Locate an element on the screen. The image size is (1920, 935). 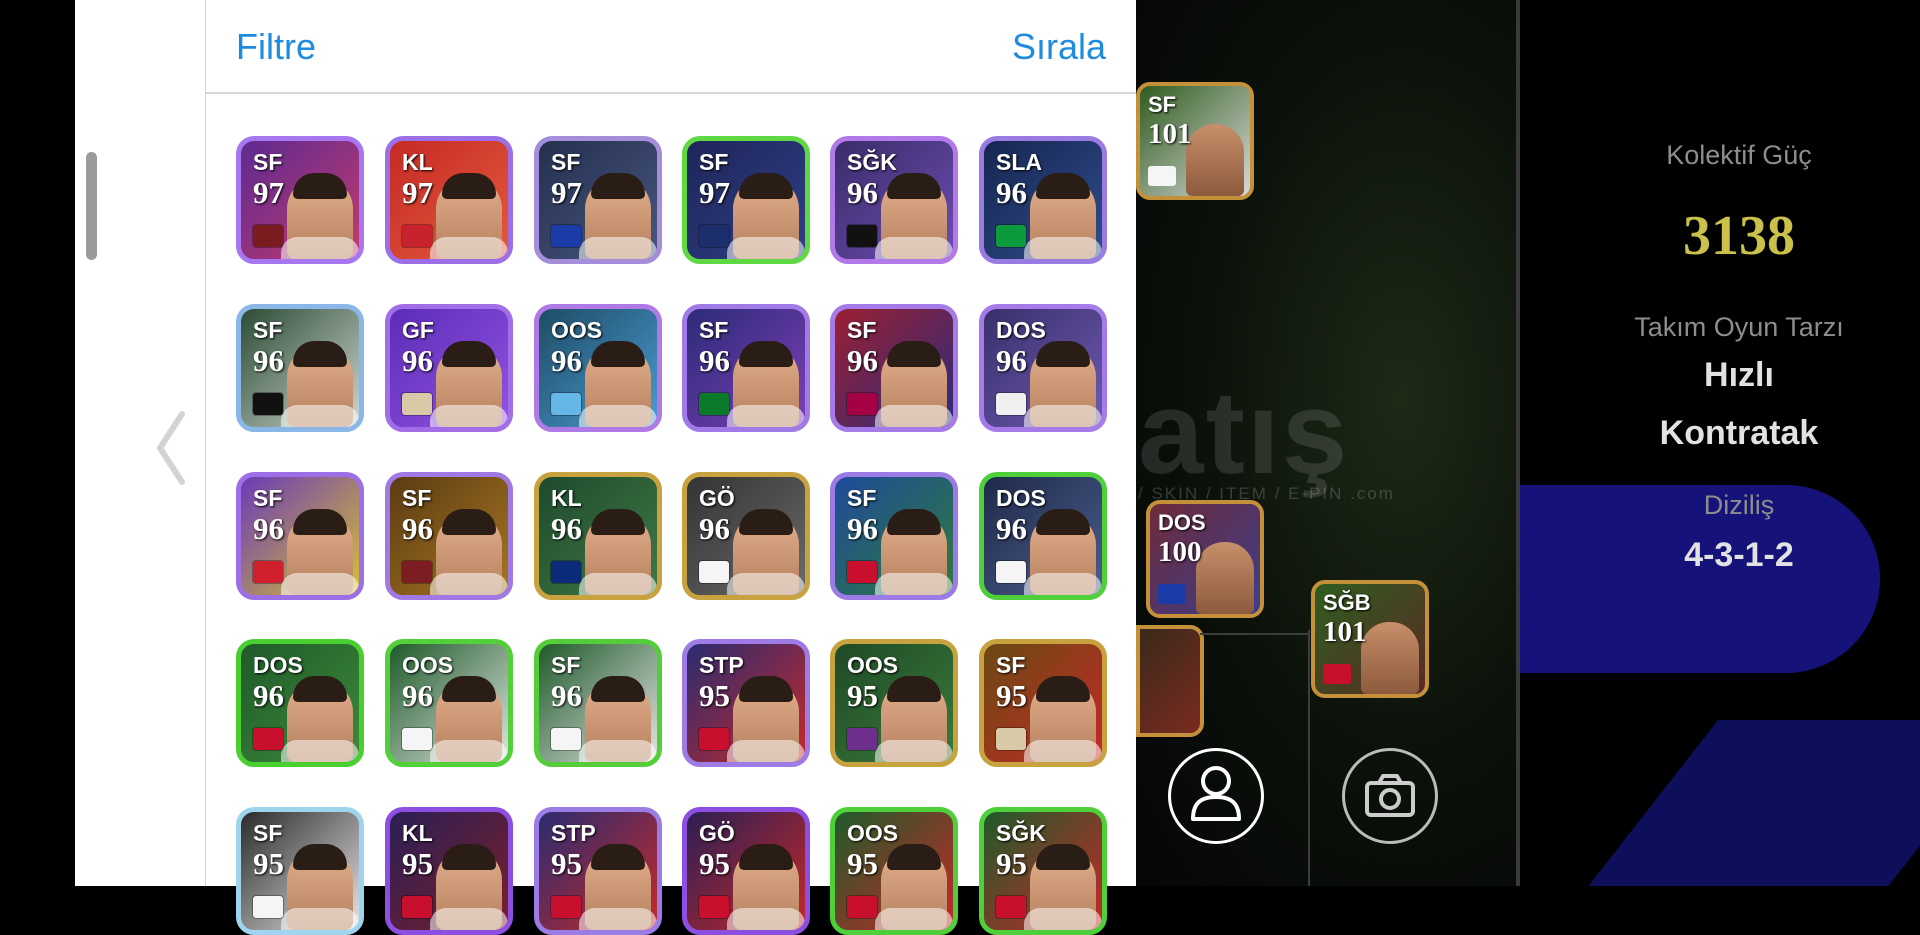
person-icon is located at coordinates (1216, 793).